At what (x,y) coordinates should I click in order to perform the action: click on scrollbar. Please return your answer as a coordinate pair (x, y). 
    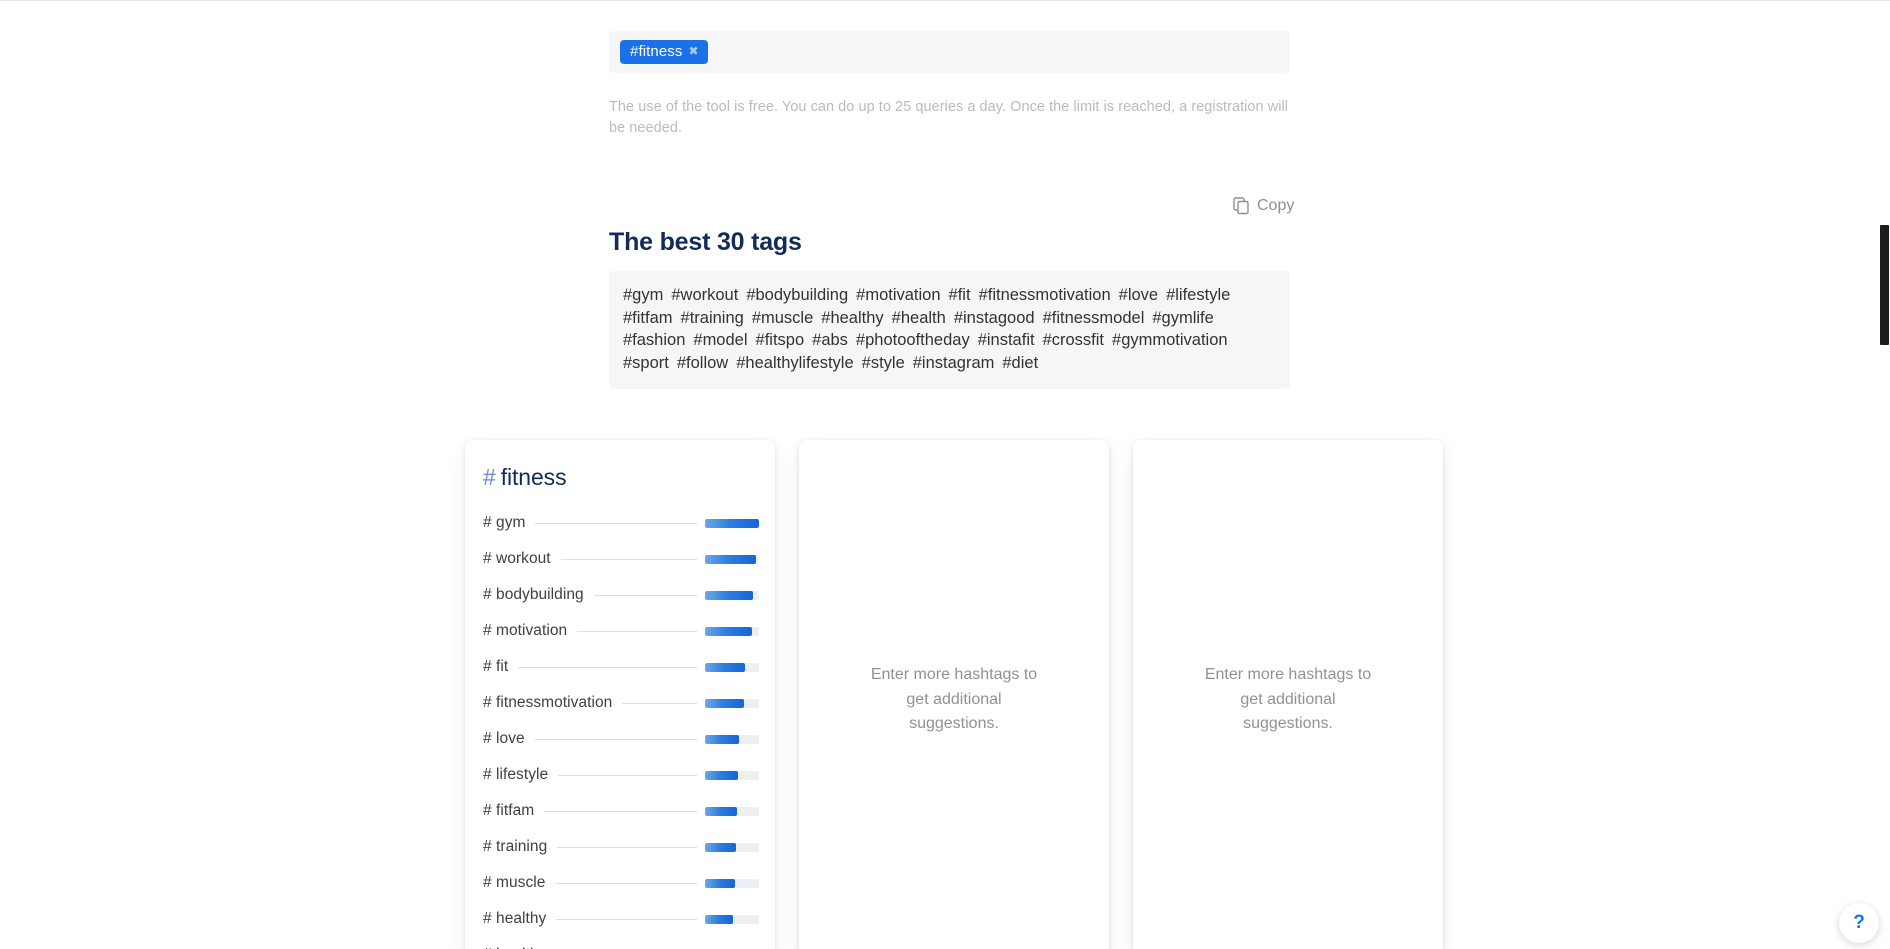
    Looking at the image, I should click on (1884, 474).